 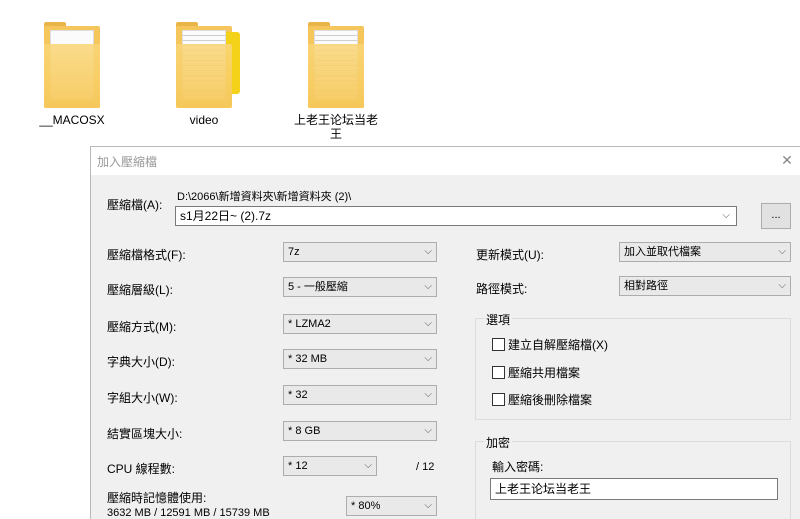 I want to click on cpu-select: * 12 ⌵, so click(x=330, y=466).